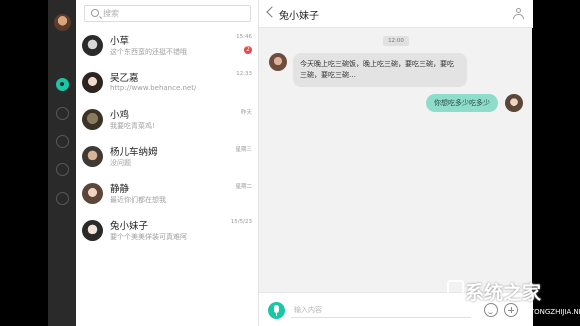 Image resolution: width=580 pixels, height=326 pixels. Describe the element at coordinates (120, 163) in the screenshot. I see `chat-preview: 没问题` at that location.